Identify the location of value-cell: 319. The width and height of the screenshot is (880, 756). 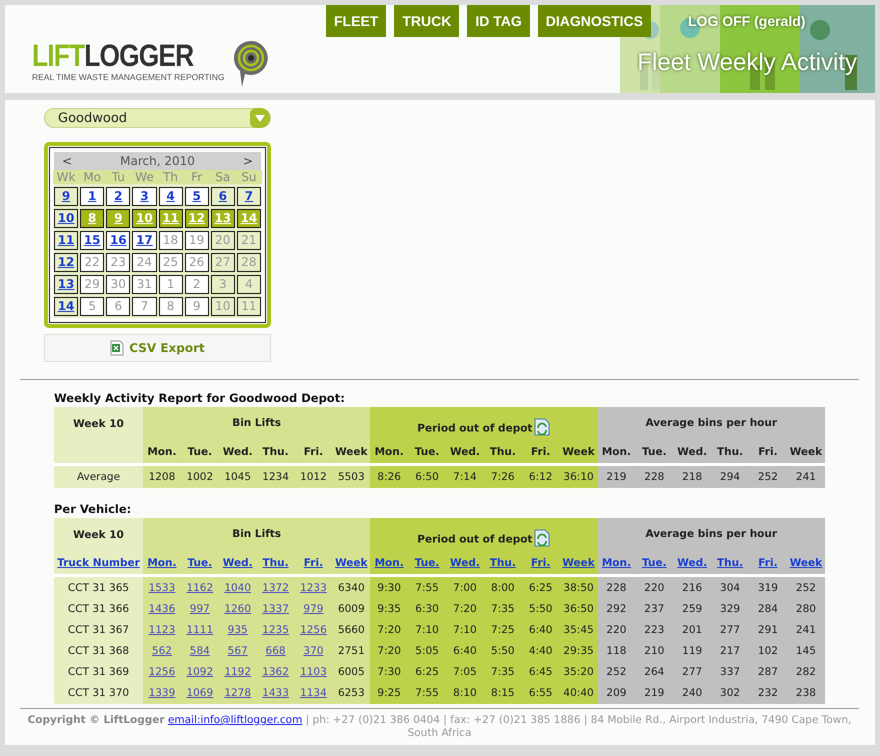
(768, 588).